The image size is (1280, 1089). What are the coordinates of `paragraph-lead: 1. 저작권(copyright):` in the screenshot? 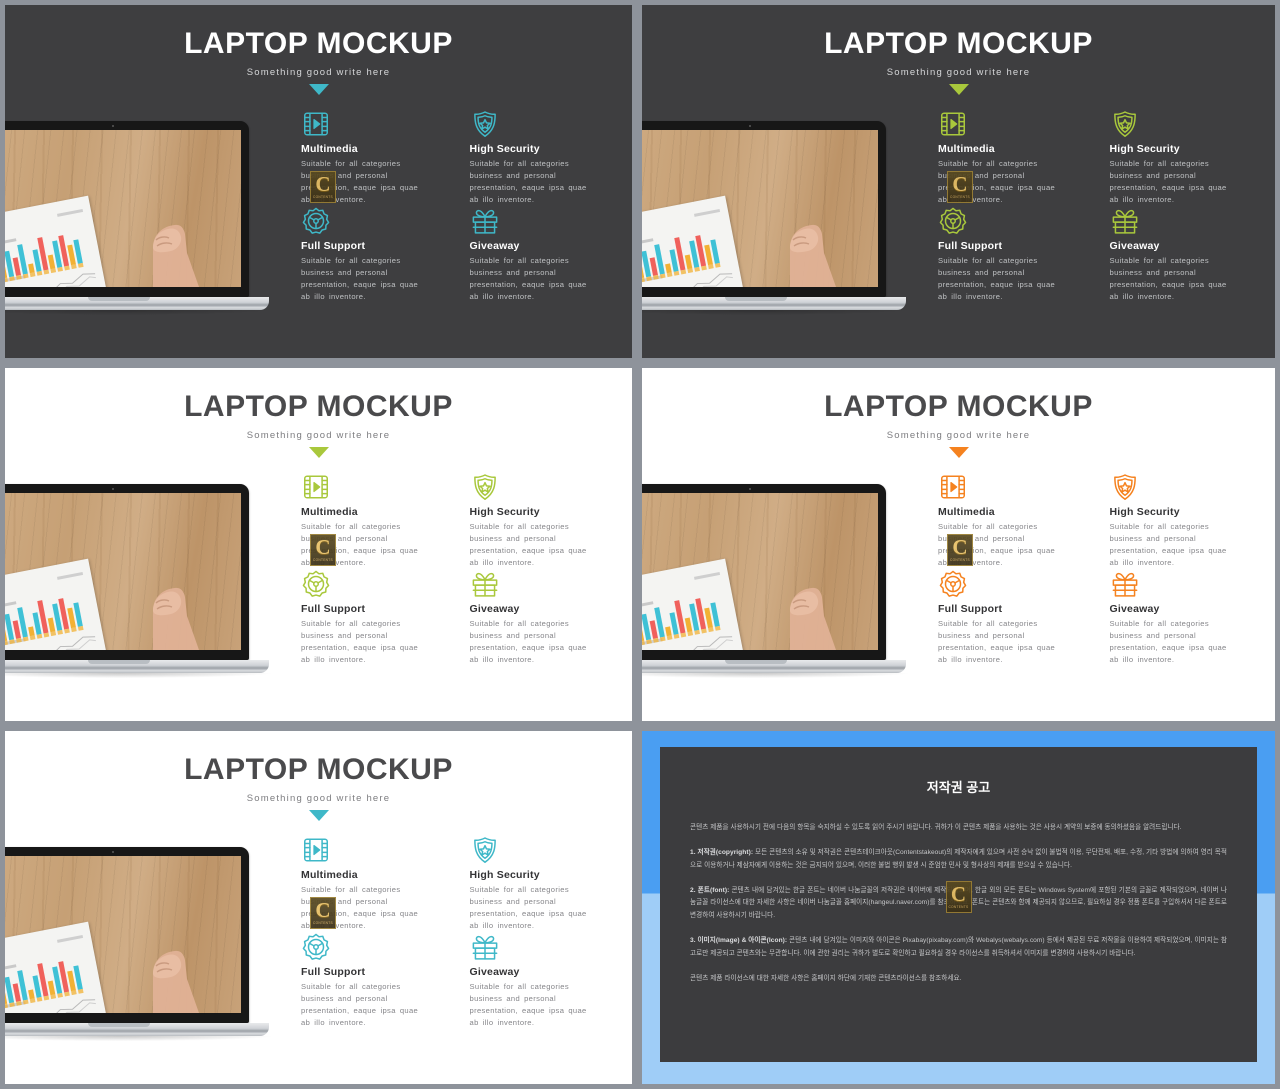 It's located at (722, 852).